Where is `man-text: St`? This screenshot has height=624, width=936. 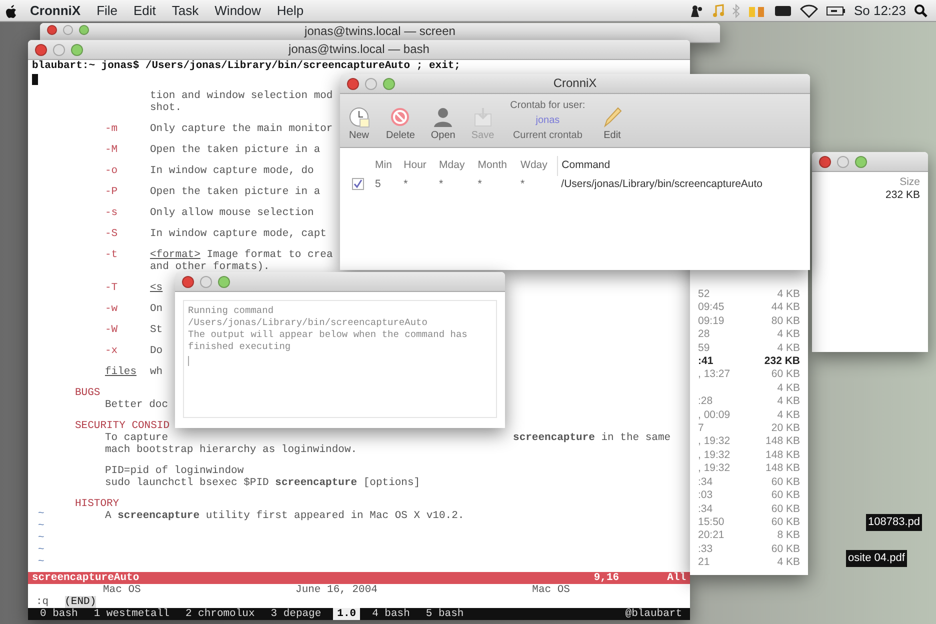 man-text: St is located at coordinates (156, 330).